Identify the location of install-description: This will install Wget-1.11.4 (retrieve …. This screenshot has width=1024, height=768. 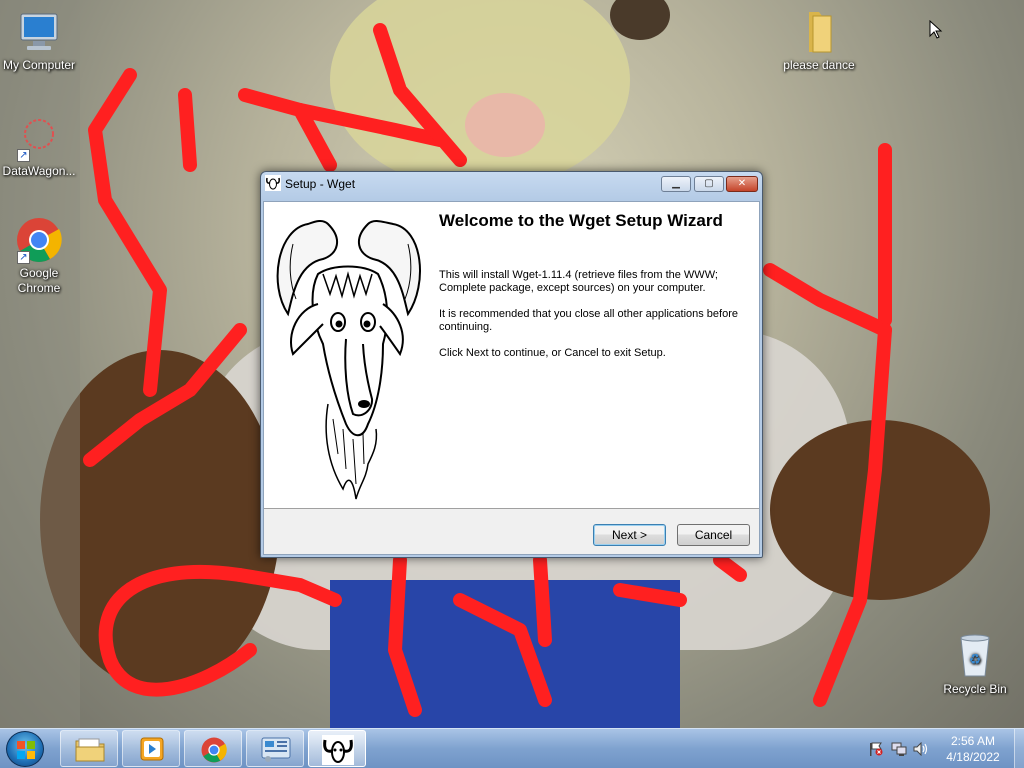
(578, 281).